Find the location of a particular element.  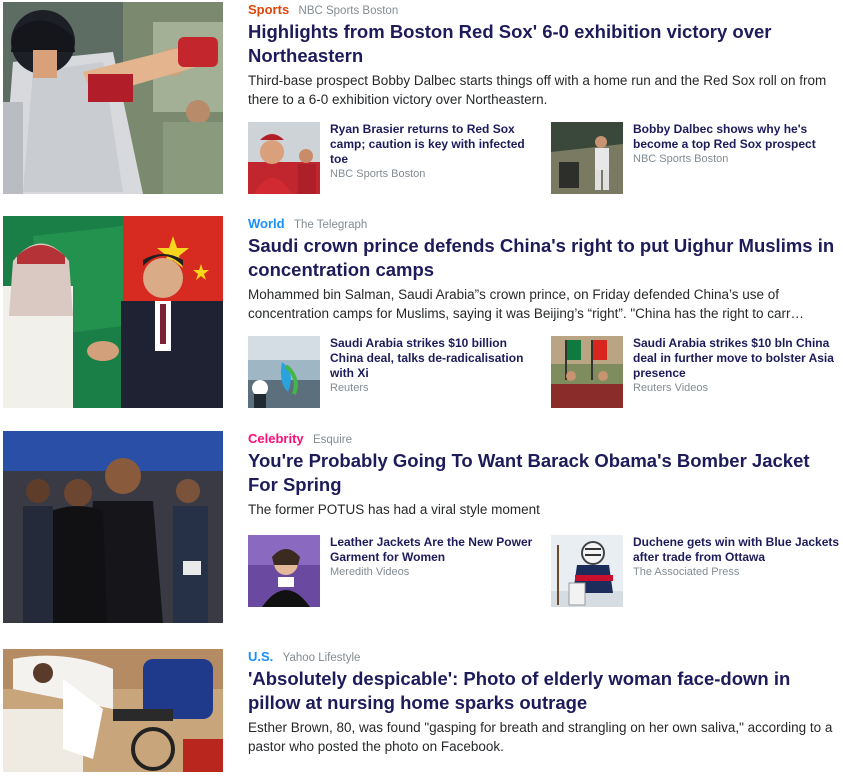

source-label: Yahoo Lifestyle is located at coordinates (321, 658).